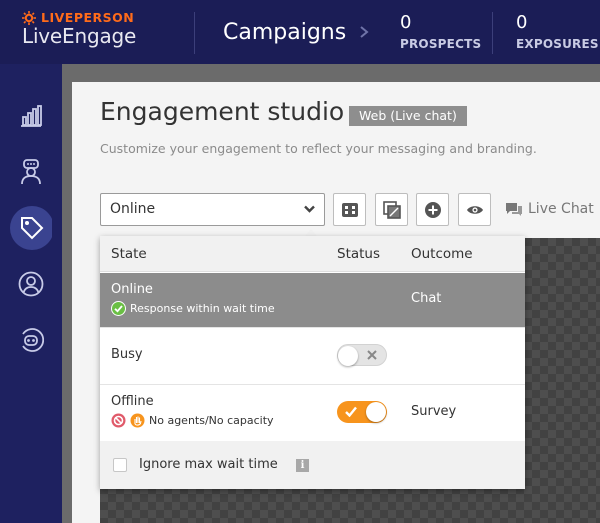 The height and width of the screenshot is (523, 600). What do you see at coordinates (362, 355) in the screenshot?
I see `status-toggle-off` at bounding box center [362, 355].